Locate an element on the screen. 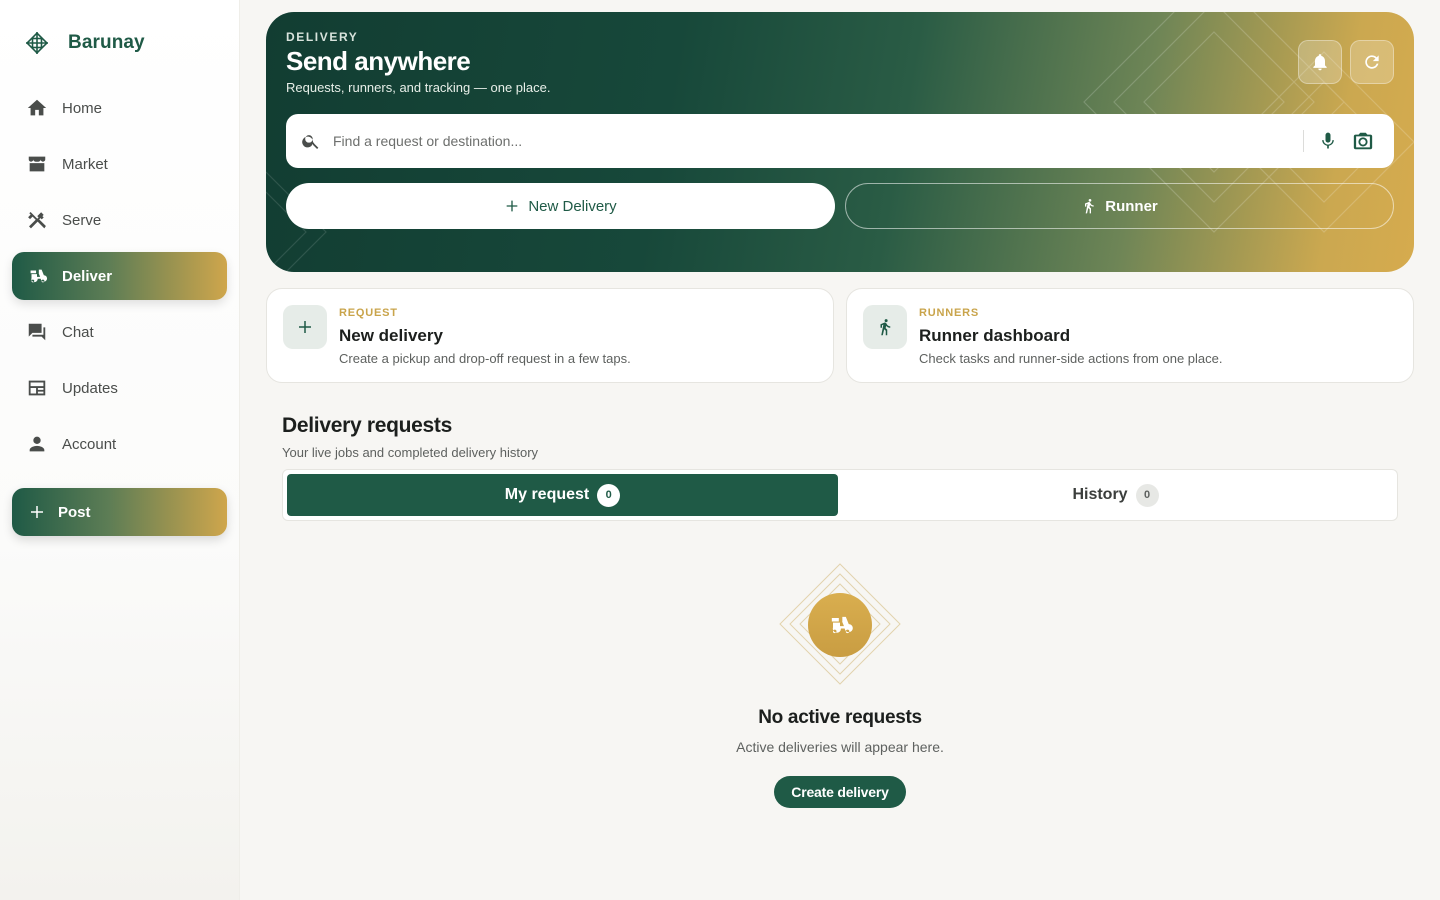  post-button-label: Post is located at coordinates (74, 512).